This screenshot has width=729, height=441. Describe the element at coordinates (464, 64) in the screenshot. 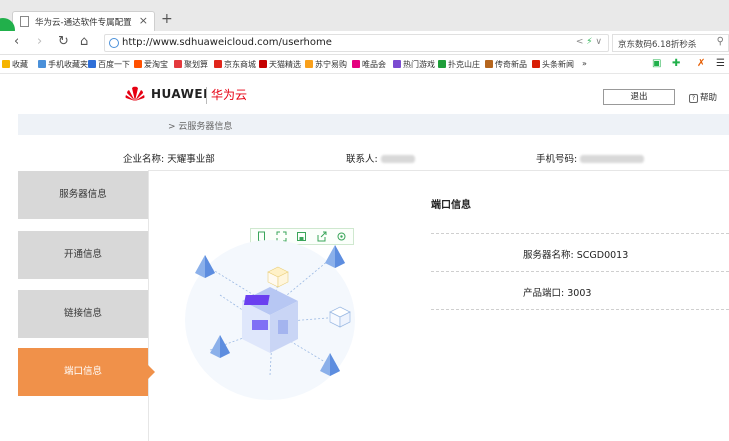

I see `bookmark-label: 扑克山庄` at that location.